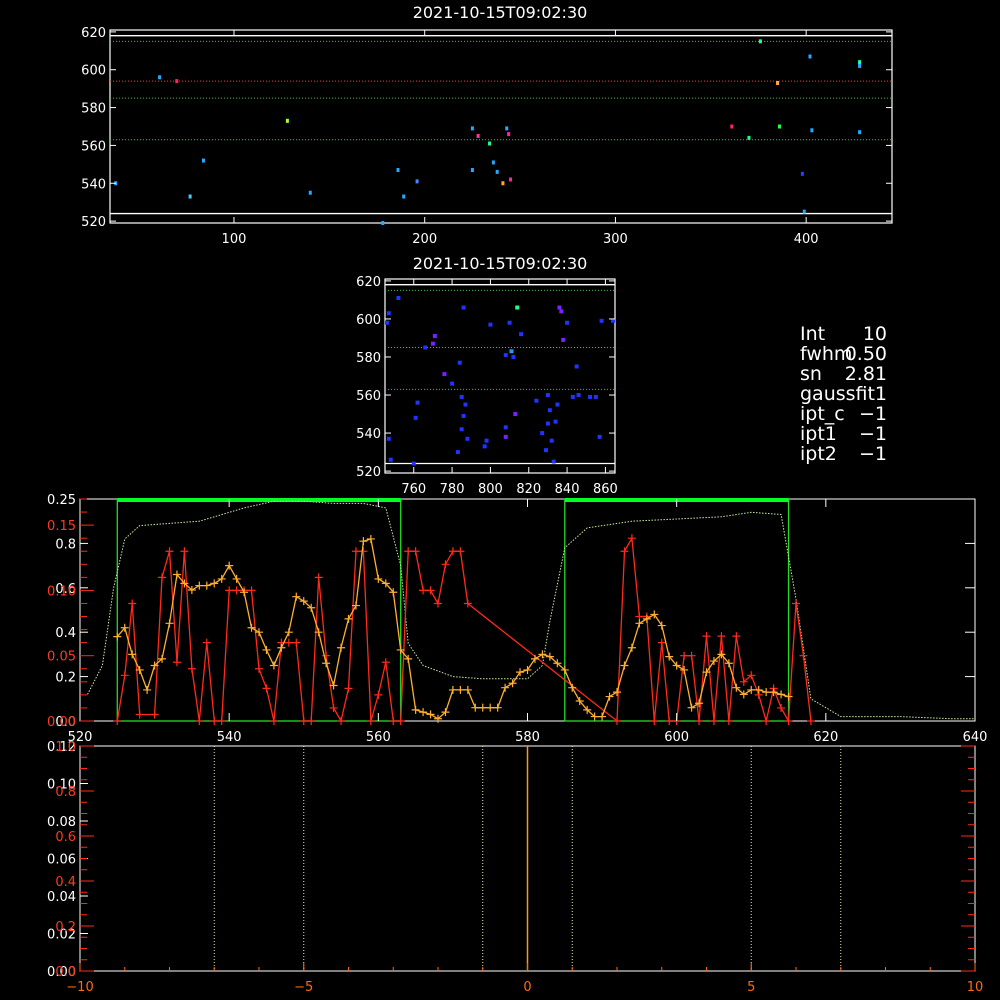 This screenshot has width=1000, height=1000. What do you see at coordinates (527, 987) in the screenshot?
I see `x-tick-label: 0` at bounding box center [527, 987].